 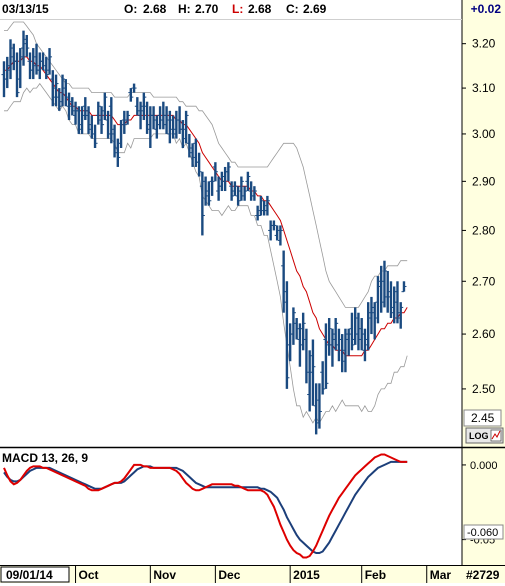 What do you see at coordinates (155, 9) in the screenshot?
I see `open-value: 2.68` at bounding box center [155, 9].